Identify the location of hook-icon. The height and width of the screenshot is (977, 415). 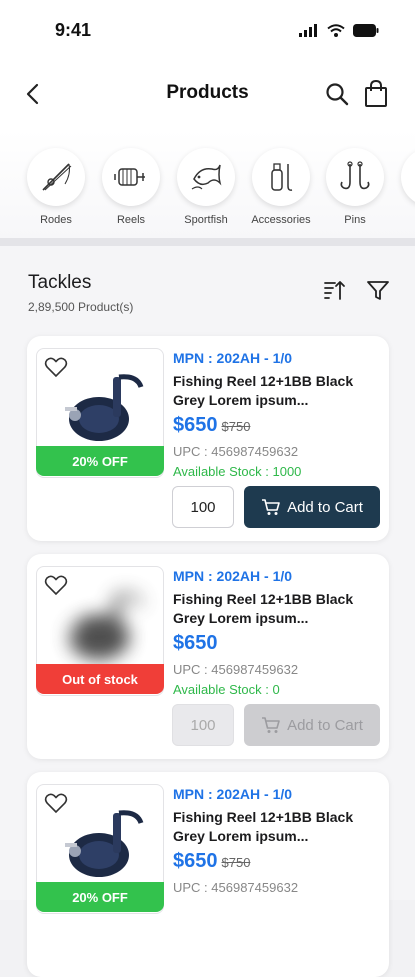
(355, 175).